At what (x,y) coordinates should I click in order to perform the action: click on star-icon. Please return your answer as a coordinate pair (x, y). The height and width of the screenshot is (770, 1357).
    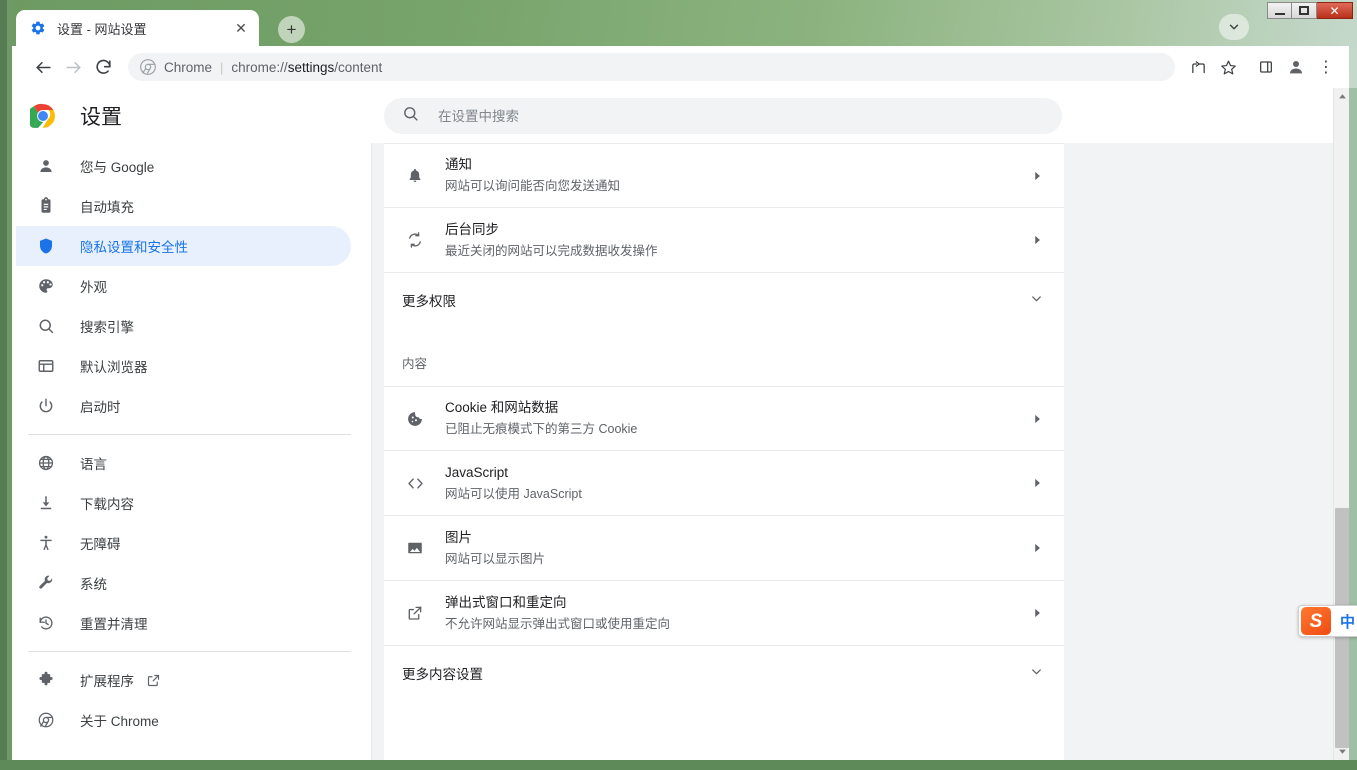
    Looking at the image, I should click on (1228, 67).